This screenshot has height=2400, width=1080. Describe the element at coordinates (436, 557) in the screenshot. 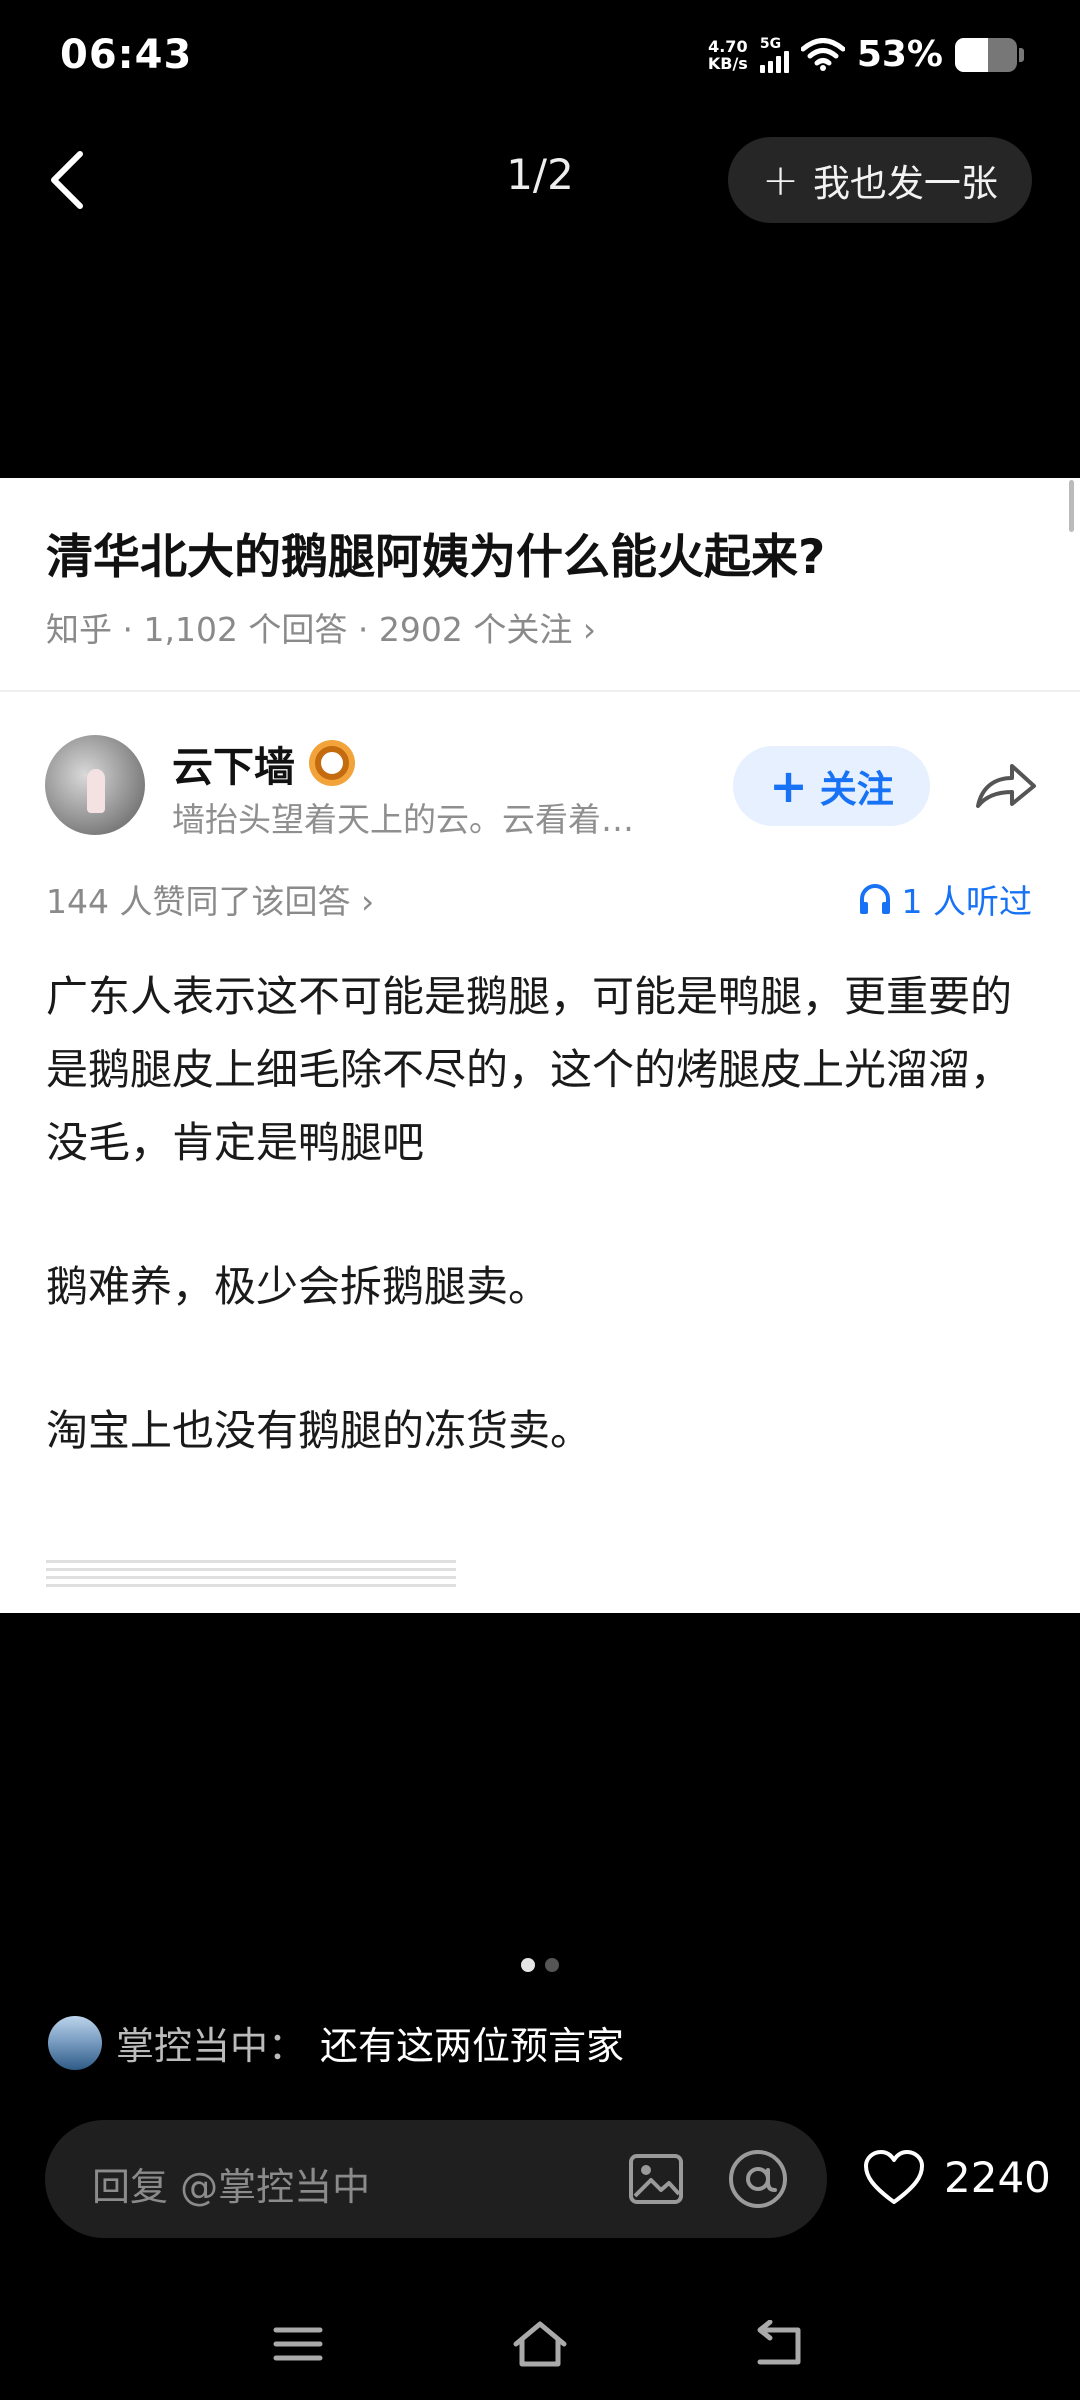

I see `question-title: 清华北大的鹅腿阿姨为什么能火起来?` at that location.